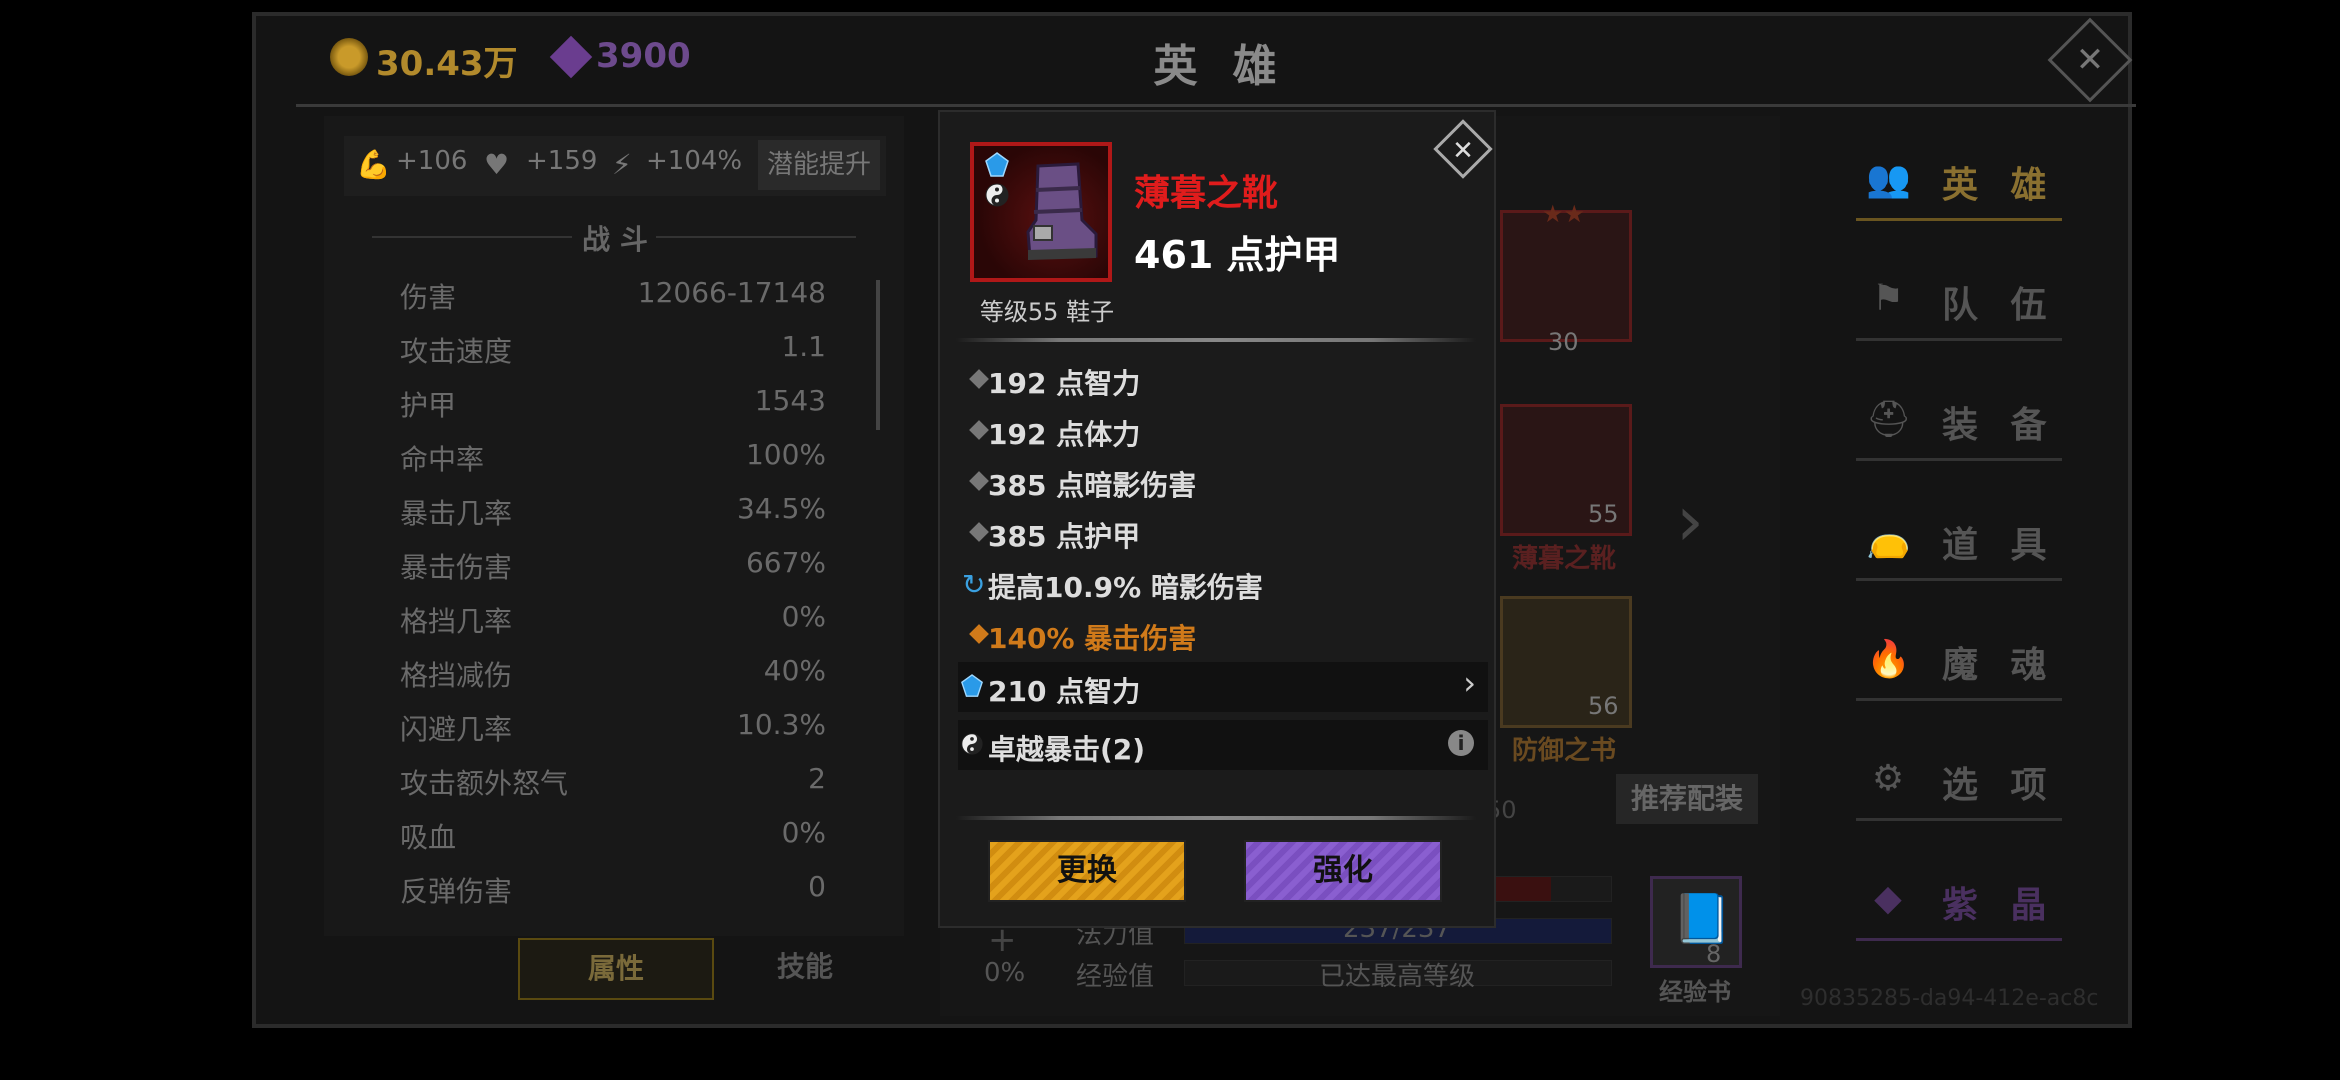 This screenshot has height=1080, width=2340. Describe the element at coordinates (1999, 905) in the screenshot. I see `nav-label: 紫 晶` at that location.